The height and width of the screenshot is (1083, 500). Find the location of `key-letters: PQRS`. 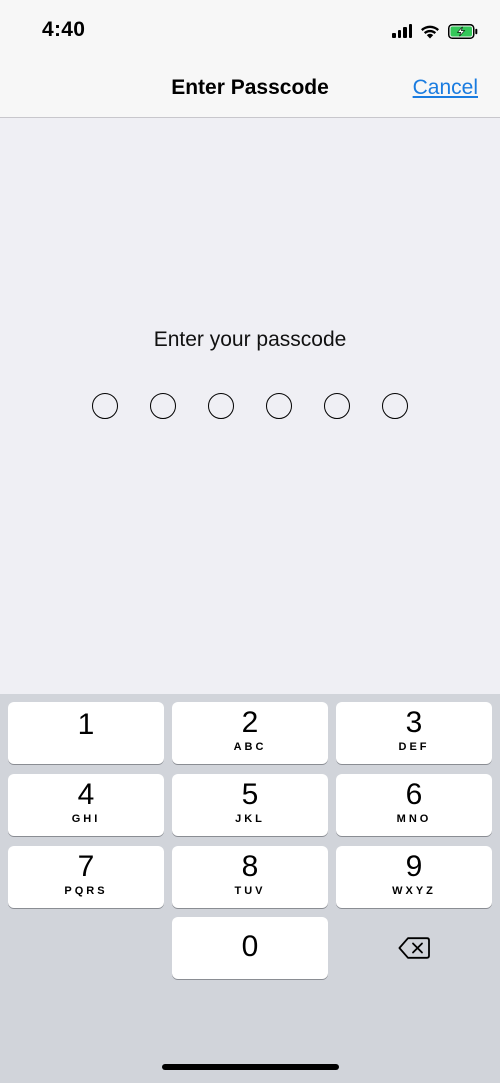

key-letters: PQRS is located at coordinates (86, 891).